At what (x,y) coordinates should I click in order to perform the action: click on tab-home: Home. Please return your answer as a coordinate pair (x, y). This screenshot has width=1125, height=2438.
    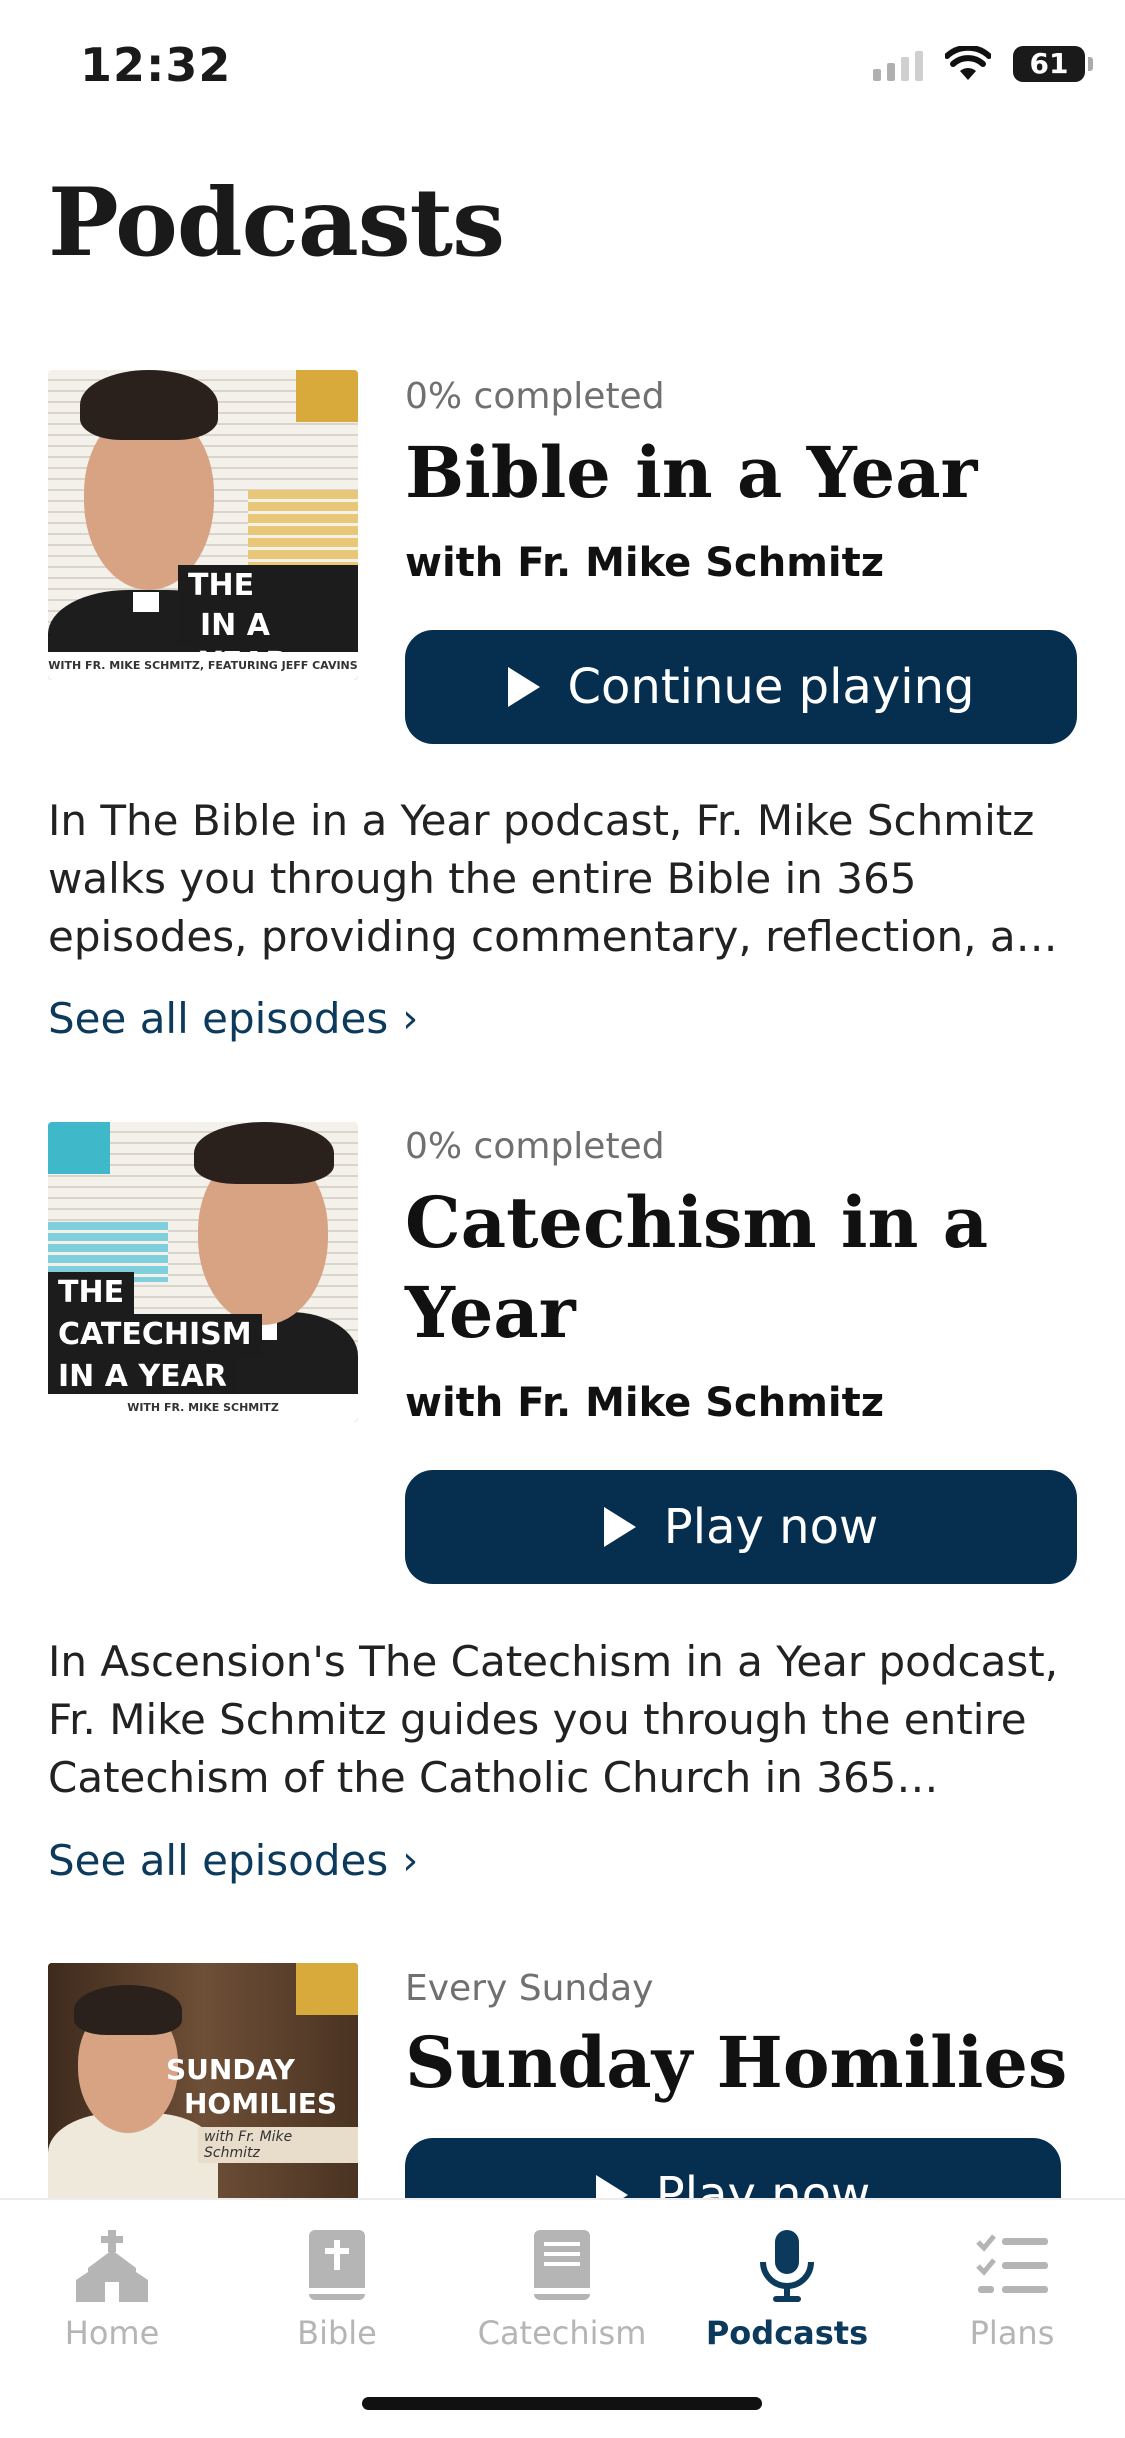
    Looking at the image, I should click on (112, 2290).